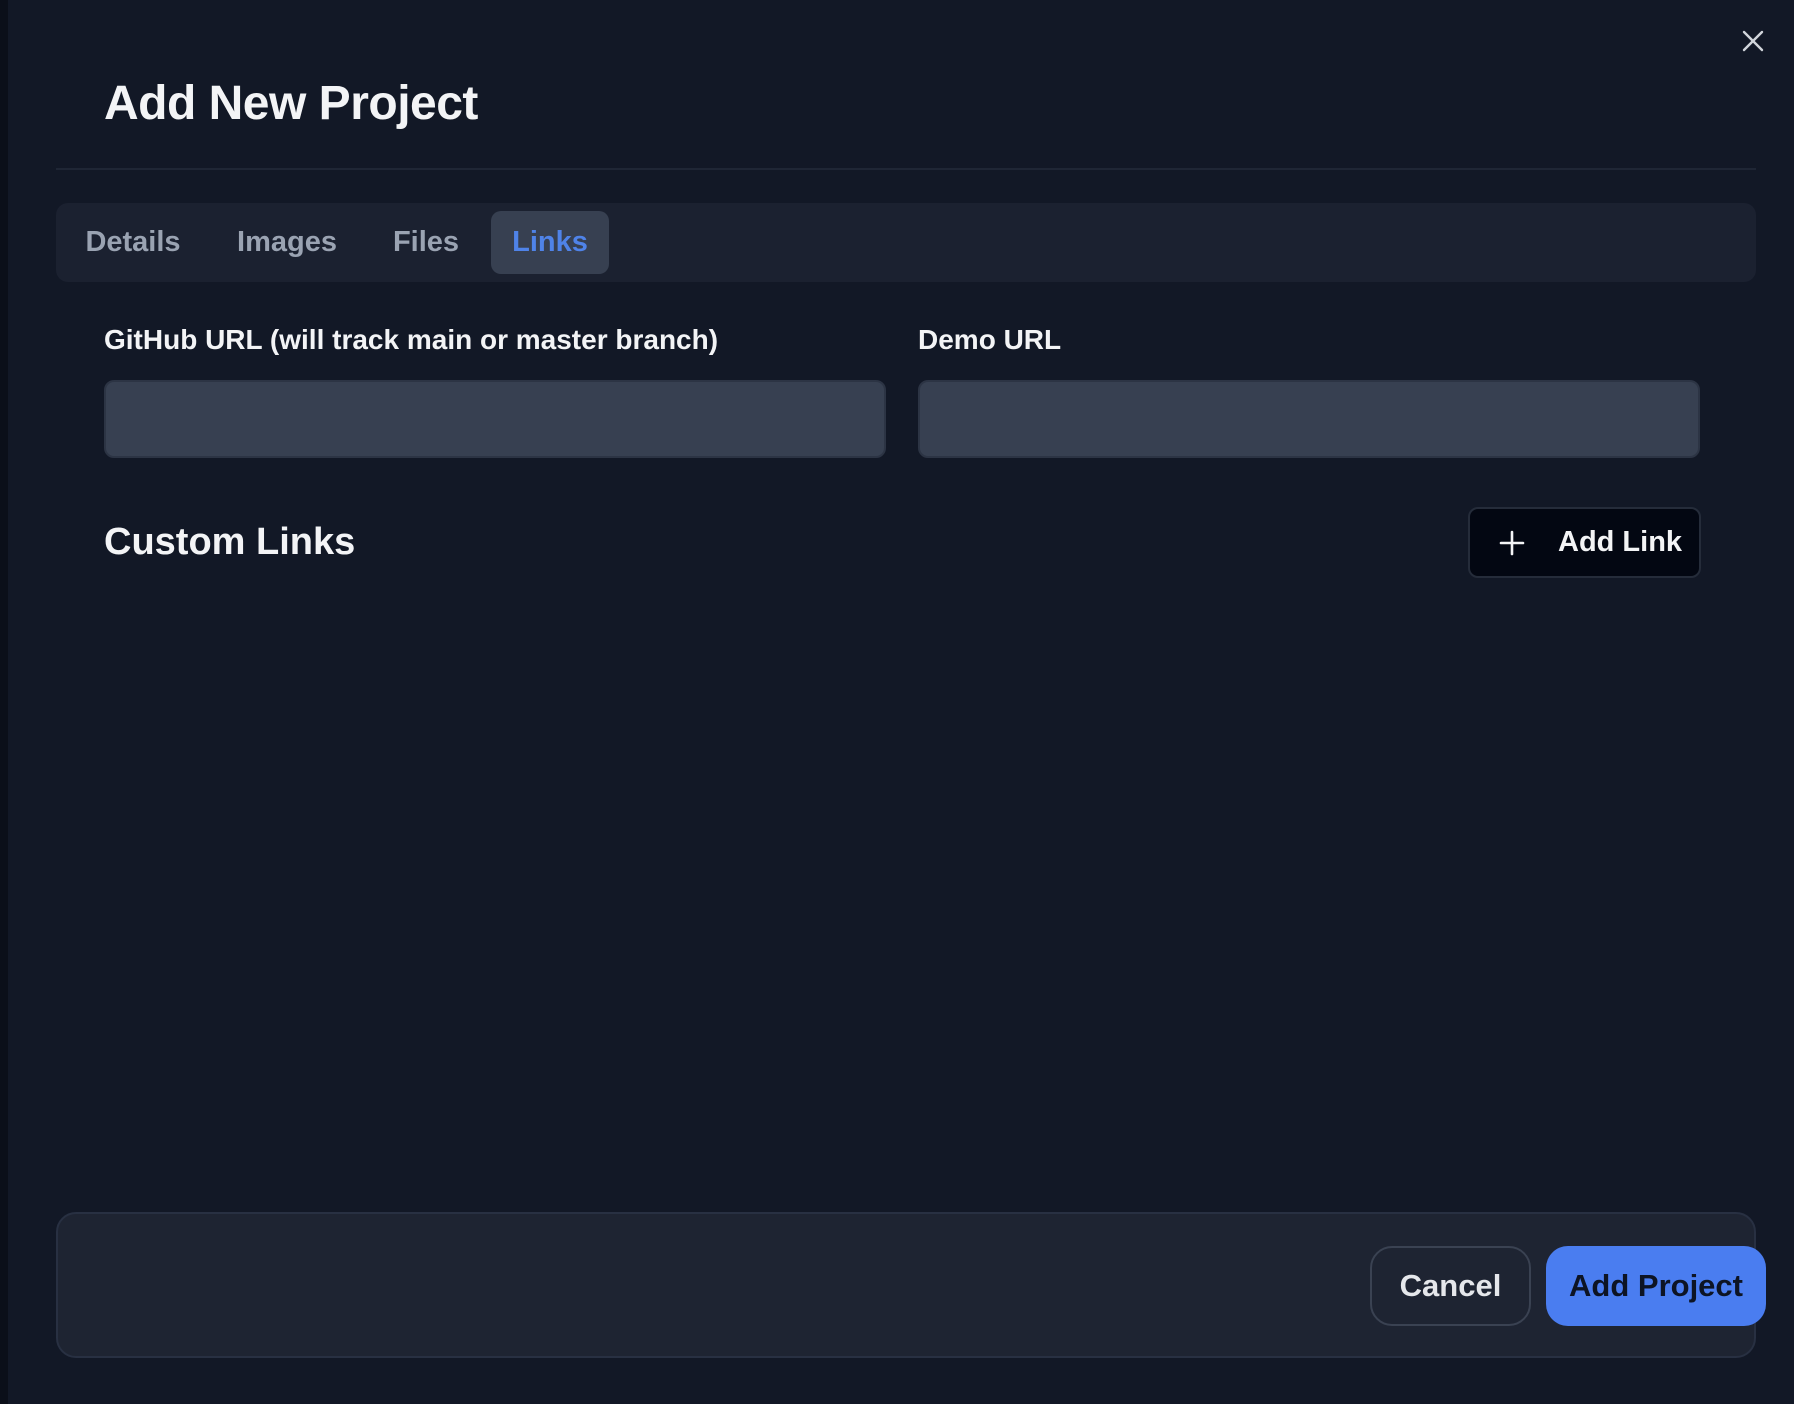 The image size is (1794, 1404). I want to click on tab-bar: Details Images Files Links, so click(906, 242).